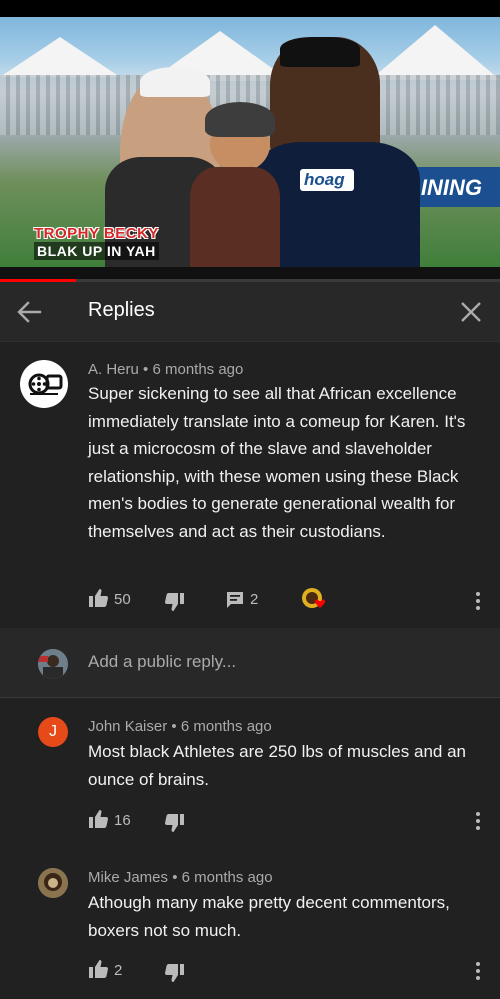 This screenshot has height=999, width=500. I want to click on video-progress-area, so click(250, 273).